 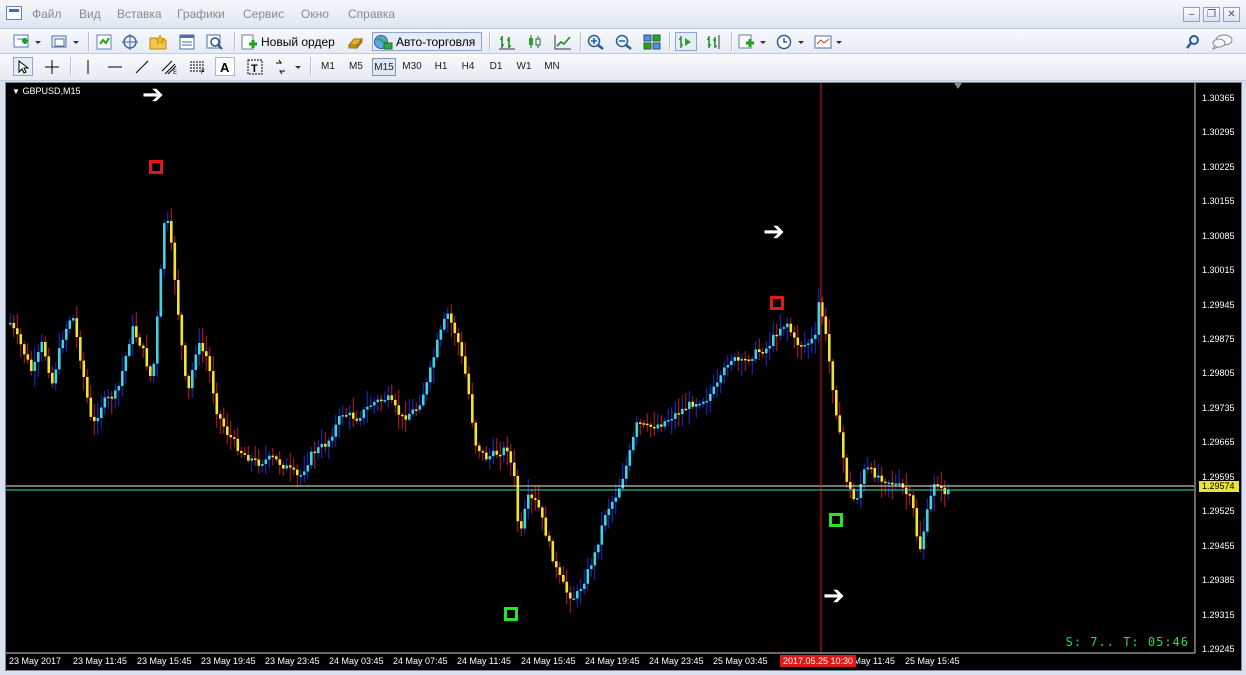 I want to click on timeframe-m5-button: M5, so click(x=356, y=67).